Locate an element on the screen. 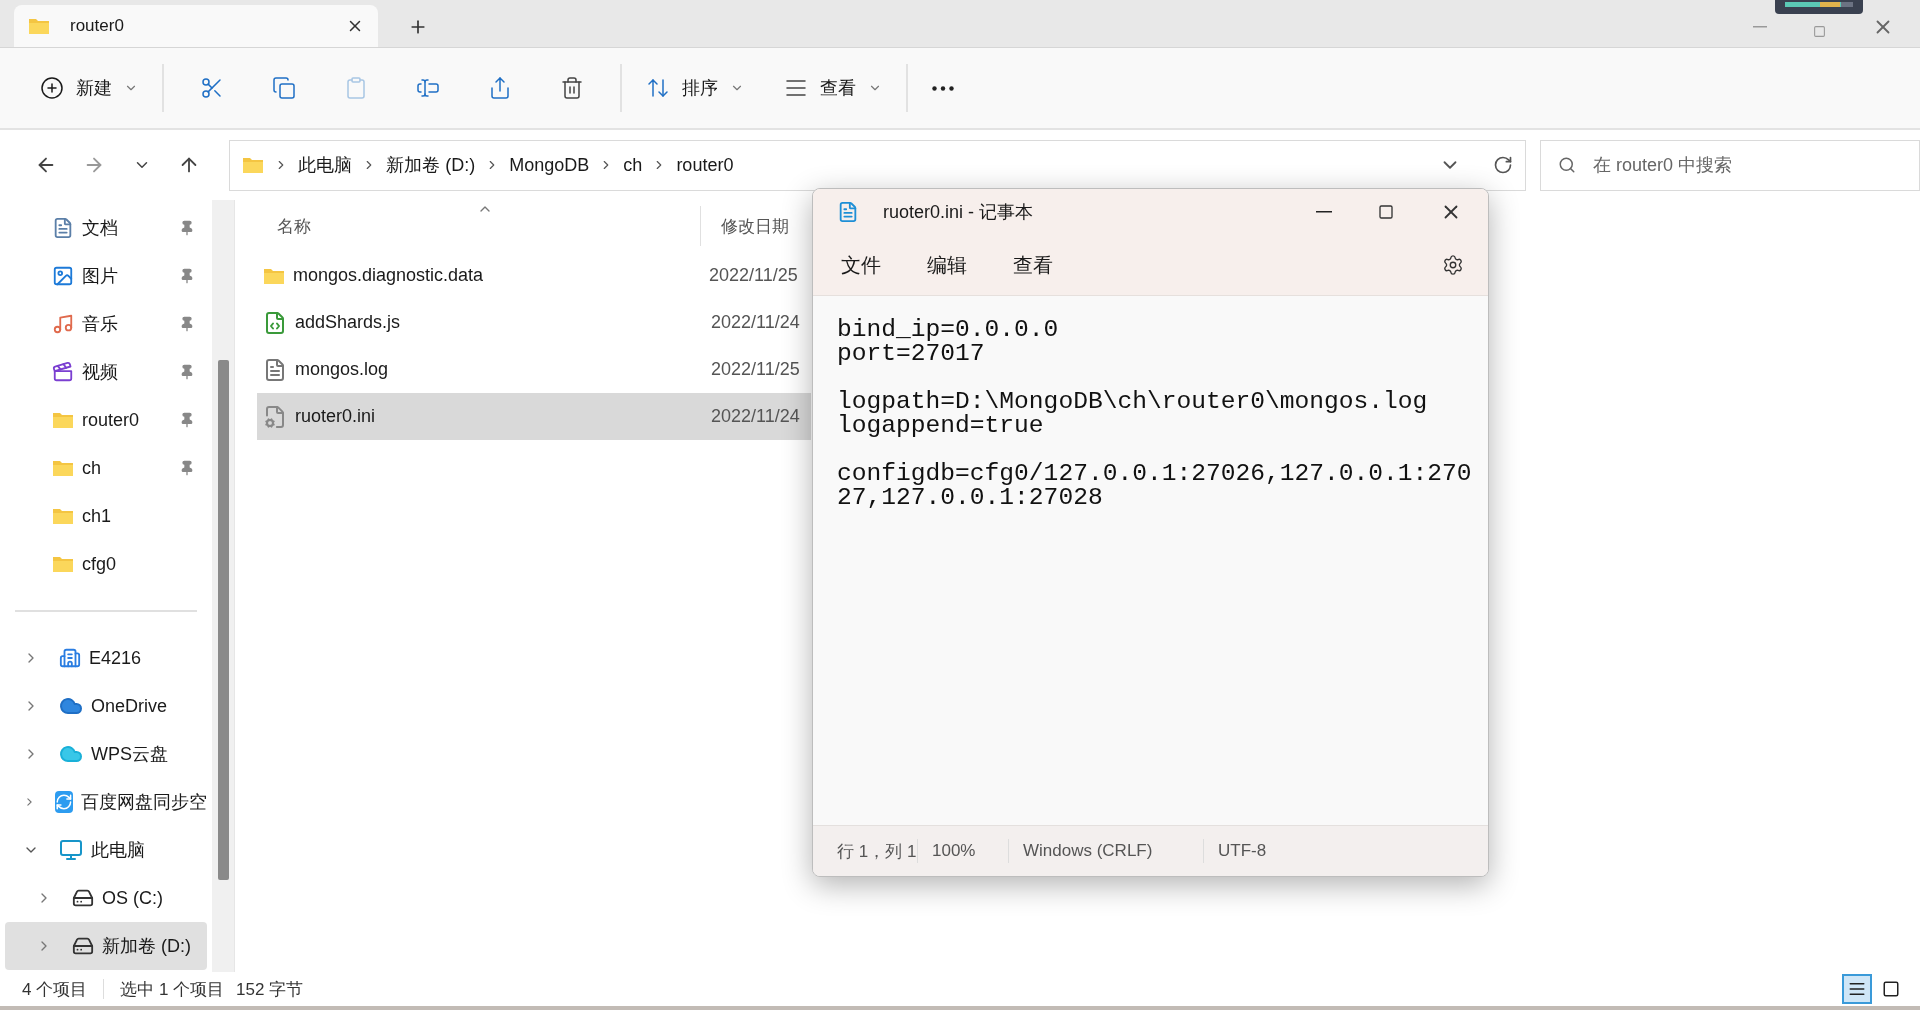  quick-access-item: 音乐 is located at coordinates (106, 324).